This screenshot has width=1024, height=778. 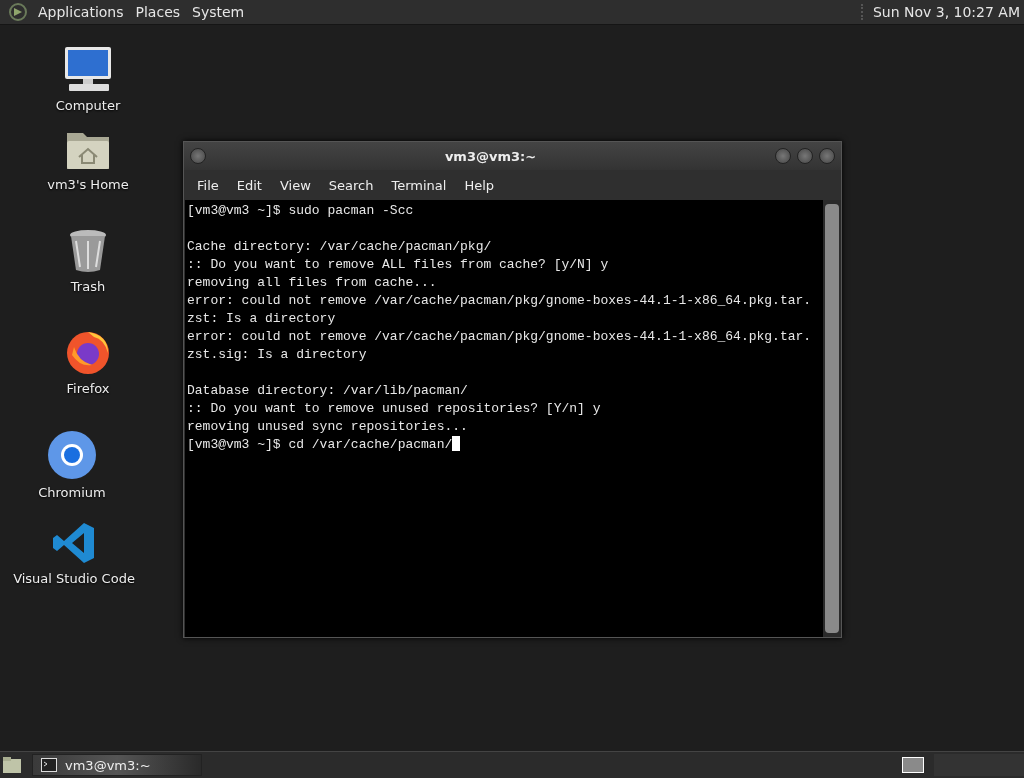 What do you see at coordinates (49, 765) in the screenshot?
I see `terminal-icon` at bounding box center [49, 765].